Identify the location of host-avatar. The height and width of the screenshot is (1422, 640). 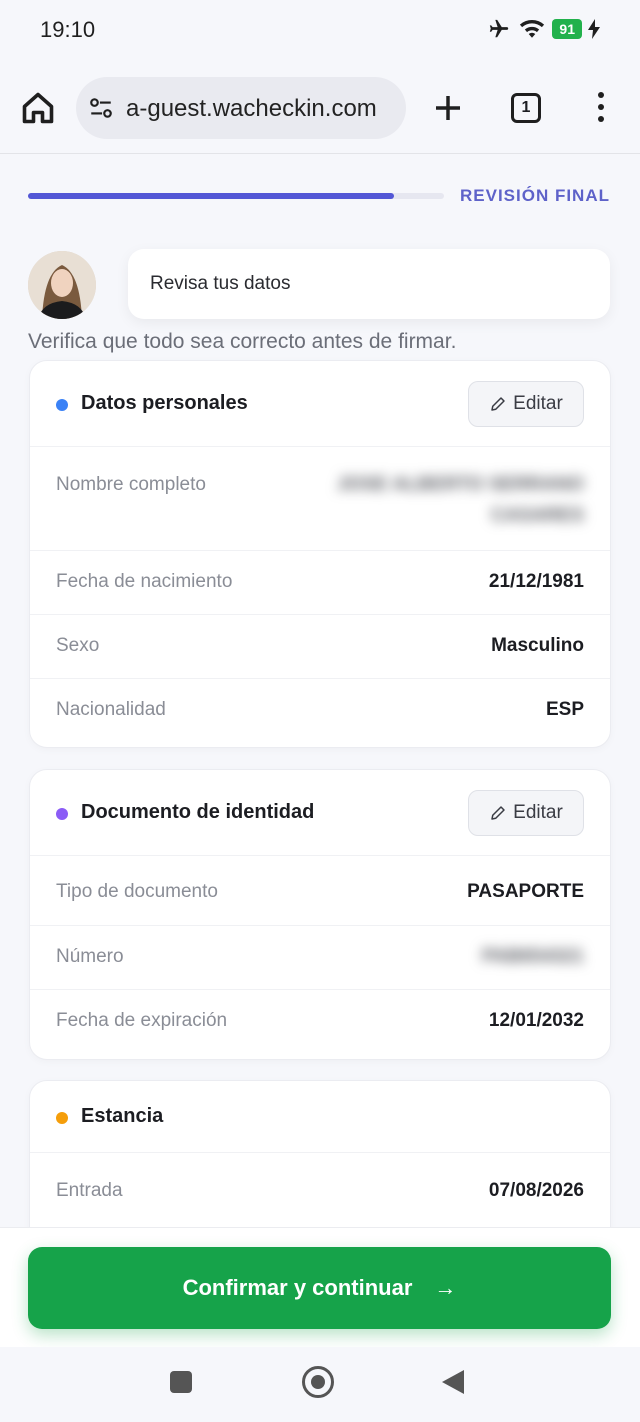
(62, 285).